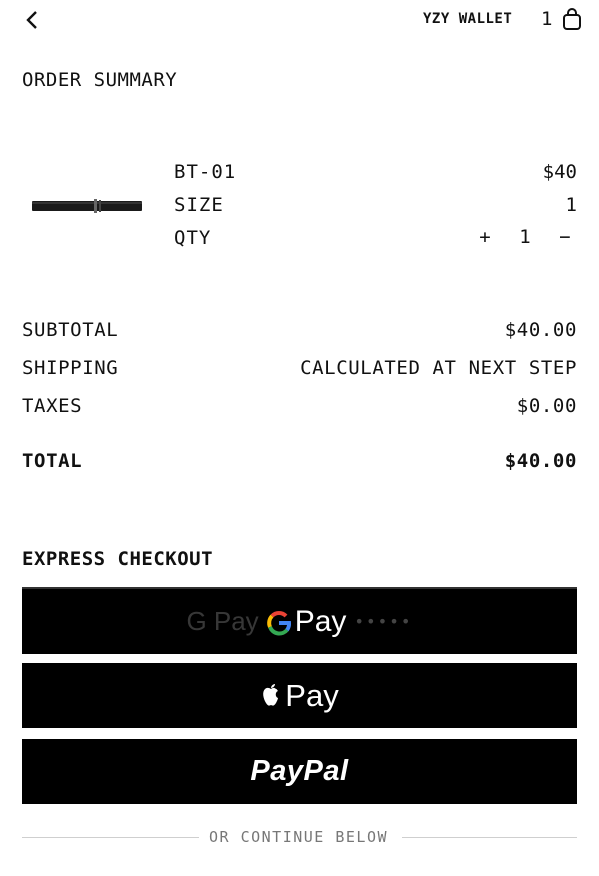  What do you see at coordinates (540, 330) in the screenshot?
I see `subtotal-value: $40.00` at bounding box center [540, 330].